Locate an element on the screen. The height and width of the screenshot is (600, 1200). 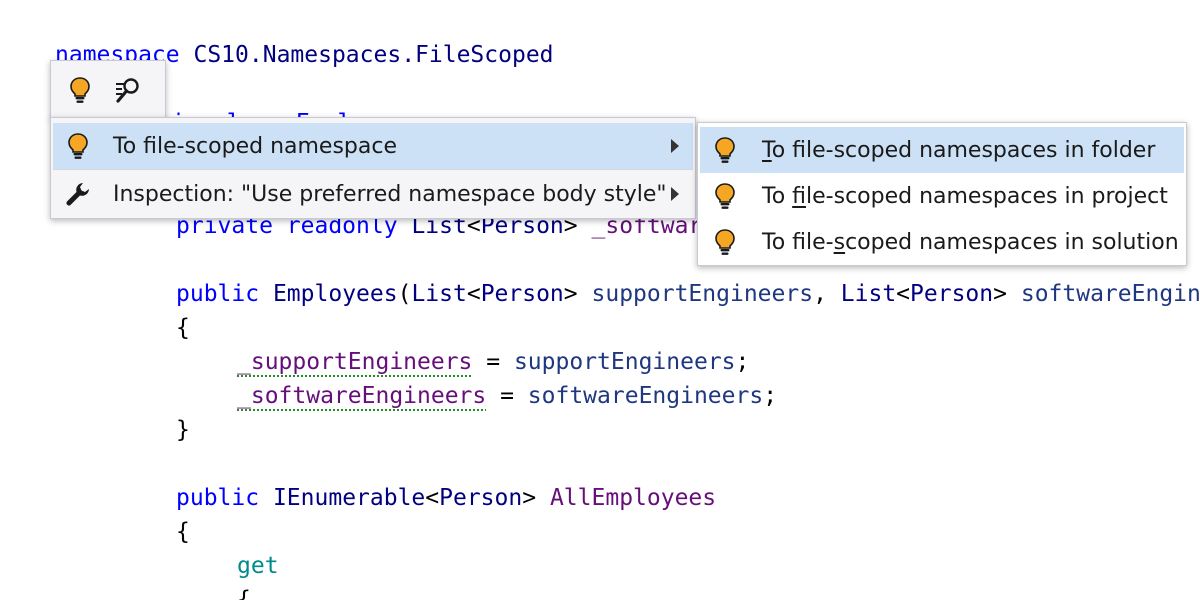
code-line-open-brace: { is located at coordinates (183, 328).